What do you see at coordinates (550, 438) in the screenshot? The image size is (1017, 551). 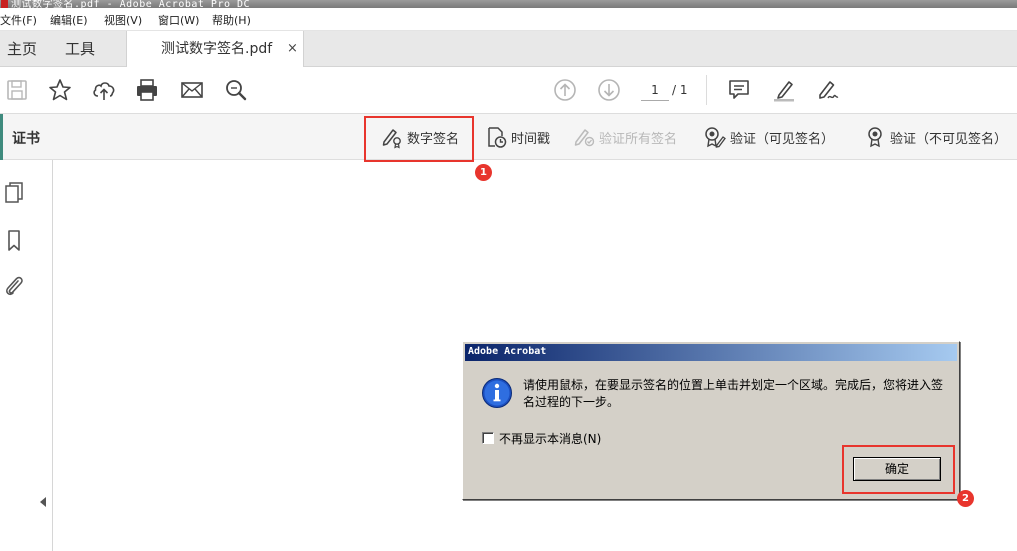 I see `dont-show-again-label: 不再显示本消息(N)` at bounding box center [550, 438].